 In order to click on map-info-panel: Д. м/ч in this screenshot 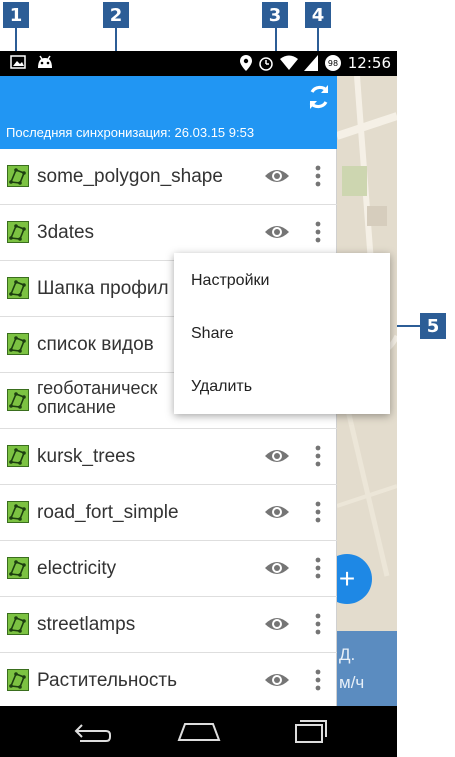, I will do `click(367, 668)`.